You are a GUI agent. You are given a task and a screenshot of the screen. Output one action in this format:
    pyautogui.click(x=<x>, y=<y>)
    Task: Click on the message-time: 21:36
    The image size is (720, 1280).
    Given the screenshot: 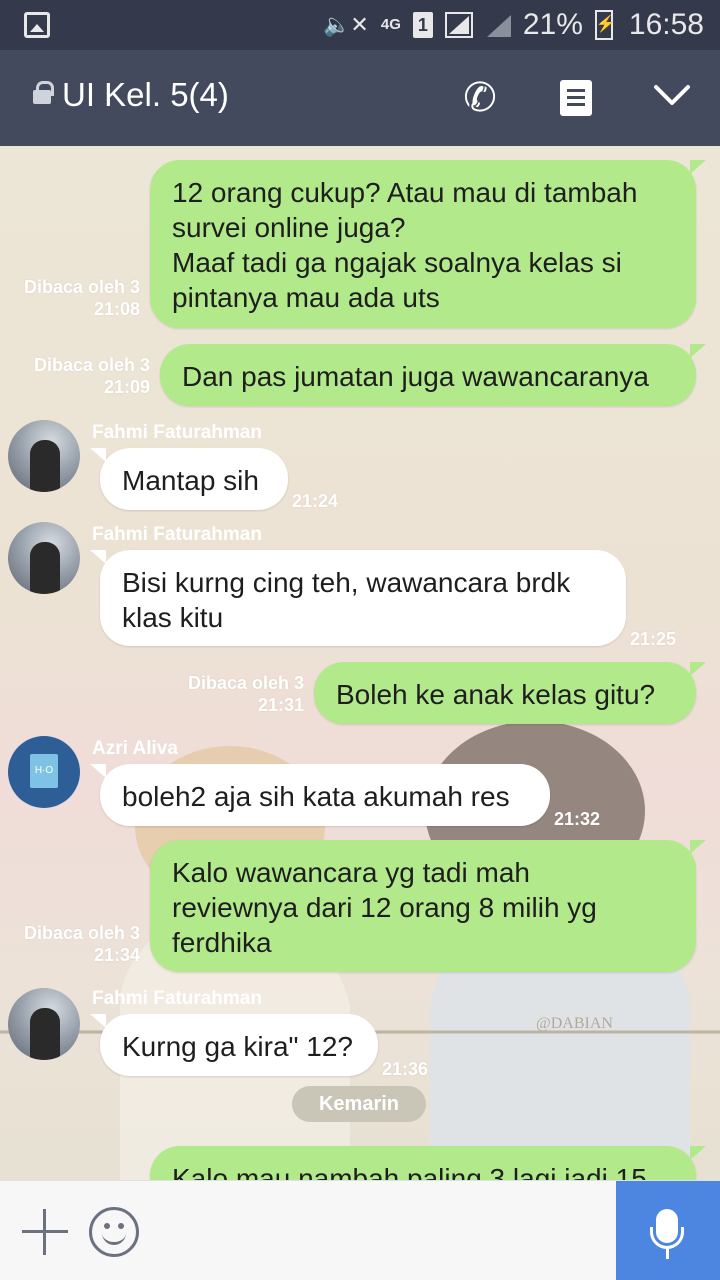 What is the action you would take?
    pyautogui.click(x=405, y=1069)
    